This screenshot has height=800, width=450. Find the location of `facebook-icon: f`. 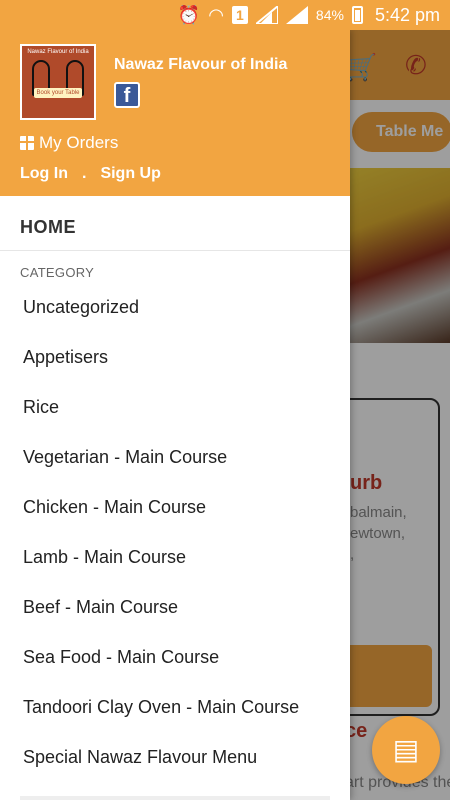

facebook-icon: f is located at coordinates (127, 95).